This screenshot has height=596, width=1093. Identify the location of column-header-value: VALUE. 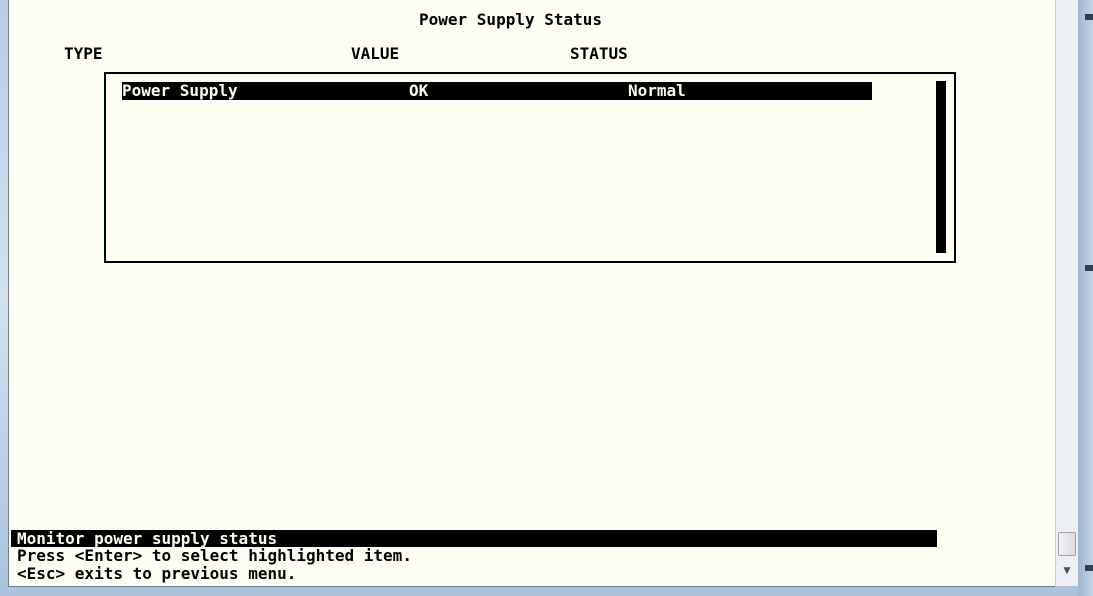
(375, 53).